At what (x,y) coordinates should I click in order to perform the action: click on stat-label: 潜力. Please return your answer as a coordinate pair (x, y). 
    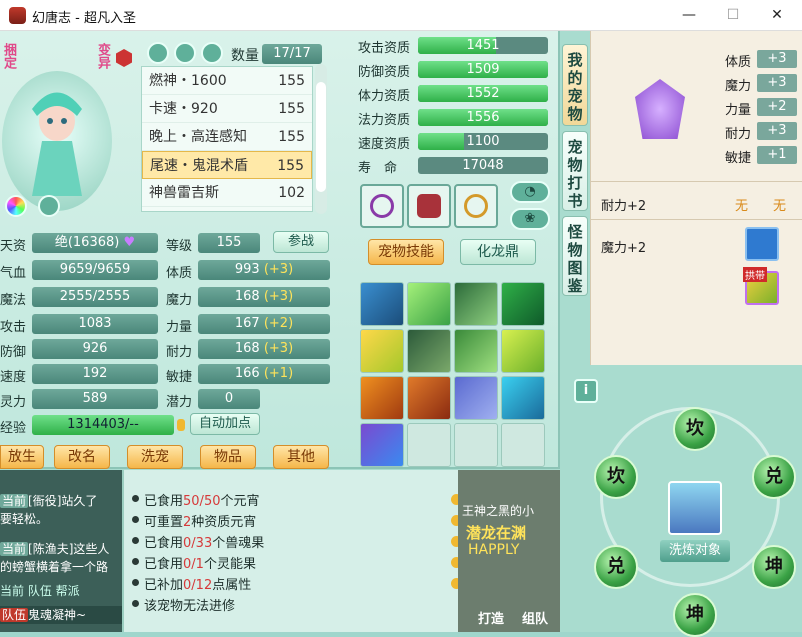
    Looking at the image, I should click on (179, 402).